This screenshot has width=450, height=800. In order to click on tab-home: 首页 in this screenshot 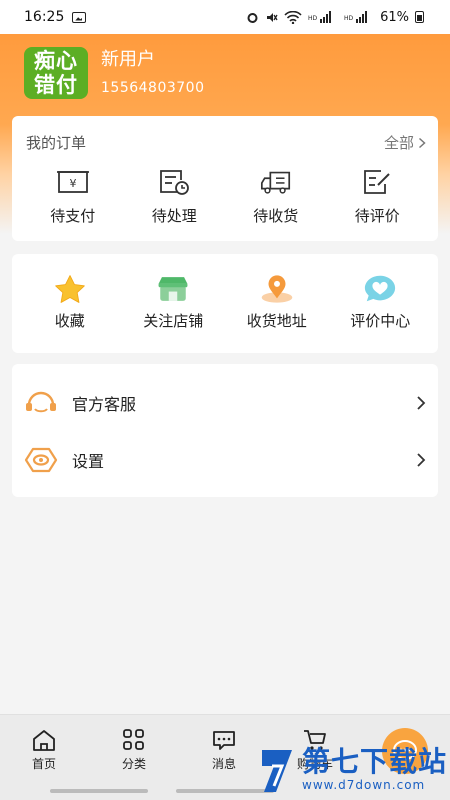, I will do `click(44, 750)`.